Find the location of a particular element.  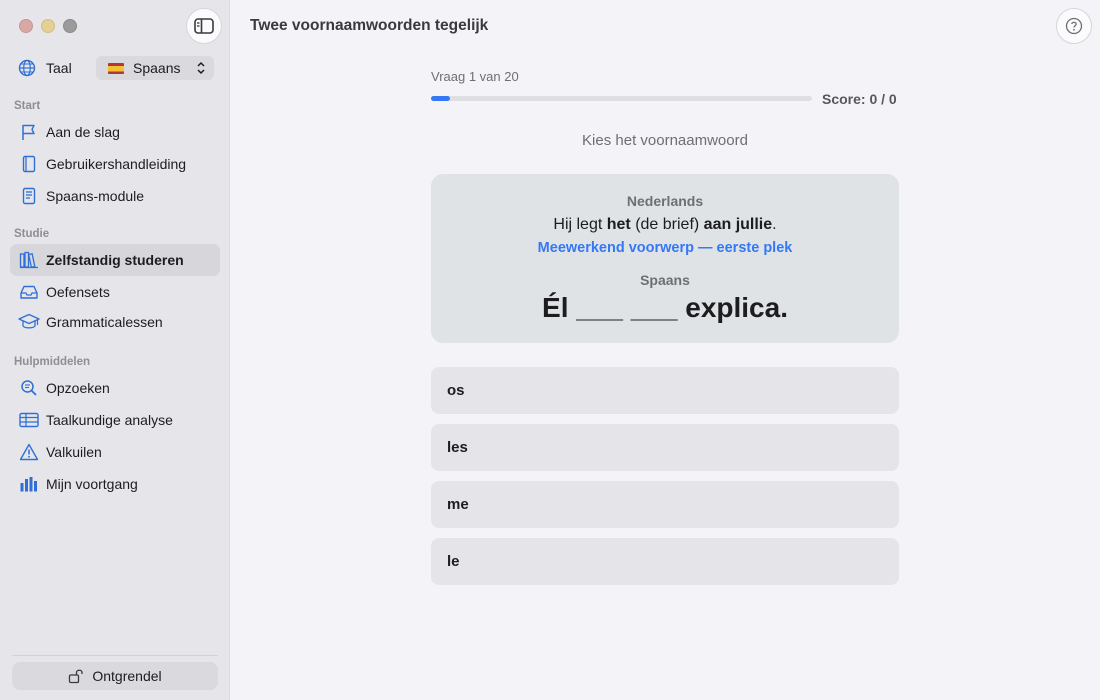

sidebar-item-taalkundige-analyse: Taalkundige analyse is located at coordinates (115, 420).